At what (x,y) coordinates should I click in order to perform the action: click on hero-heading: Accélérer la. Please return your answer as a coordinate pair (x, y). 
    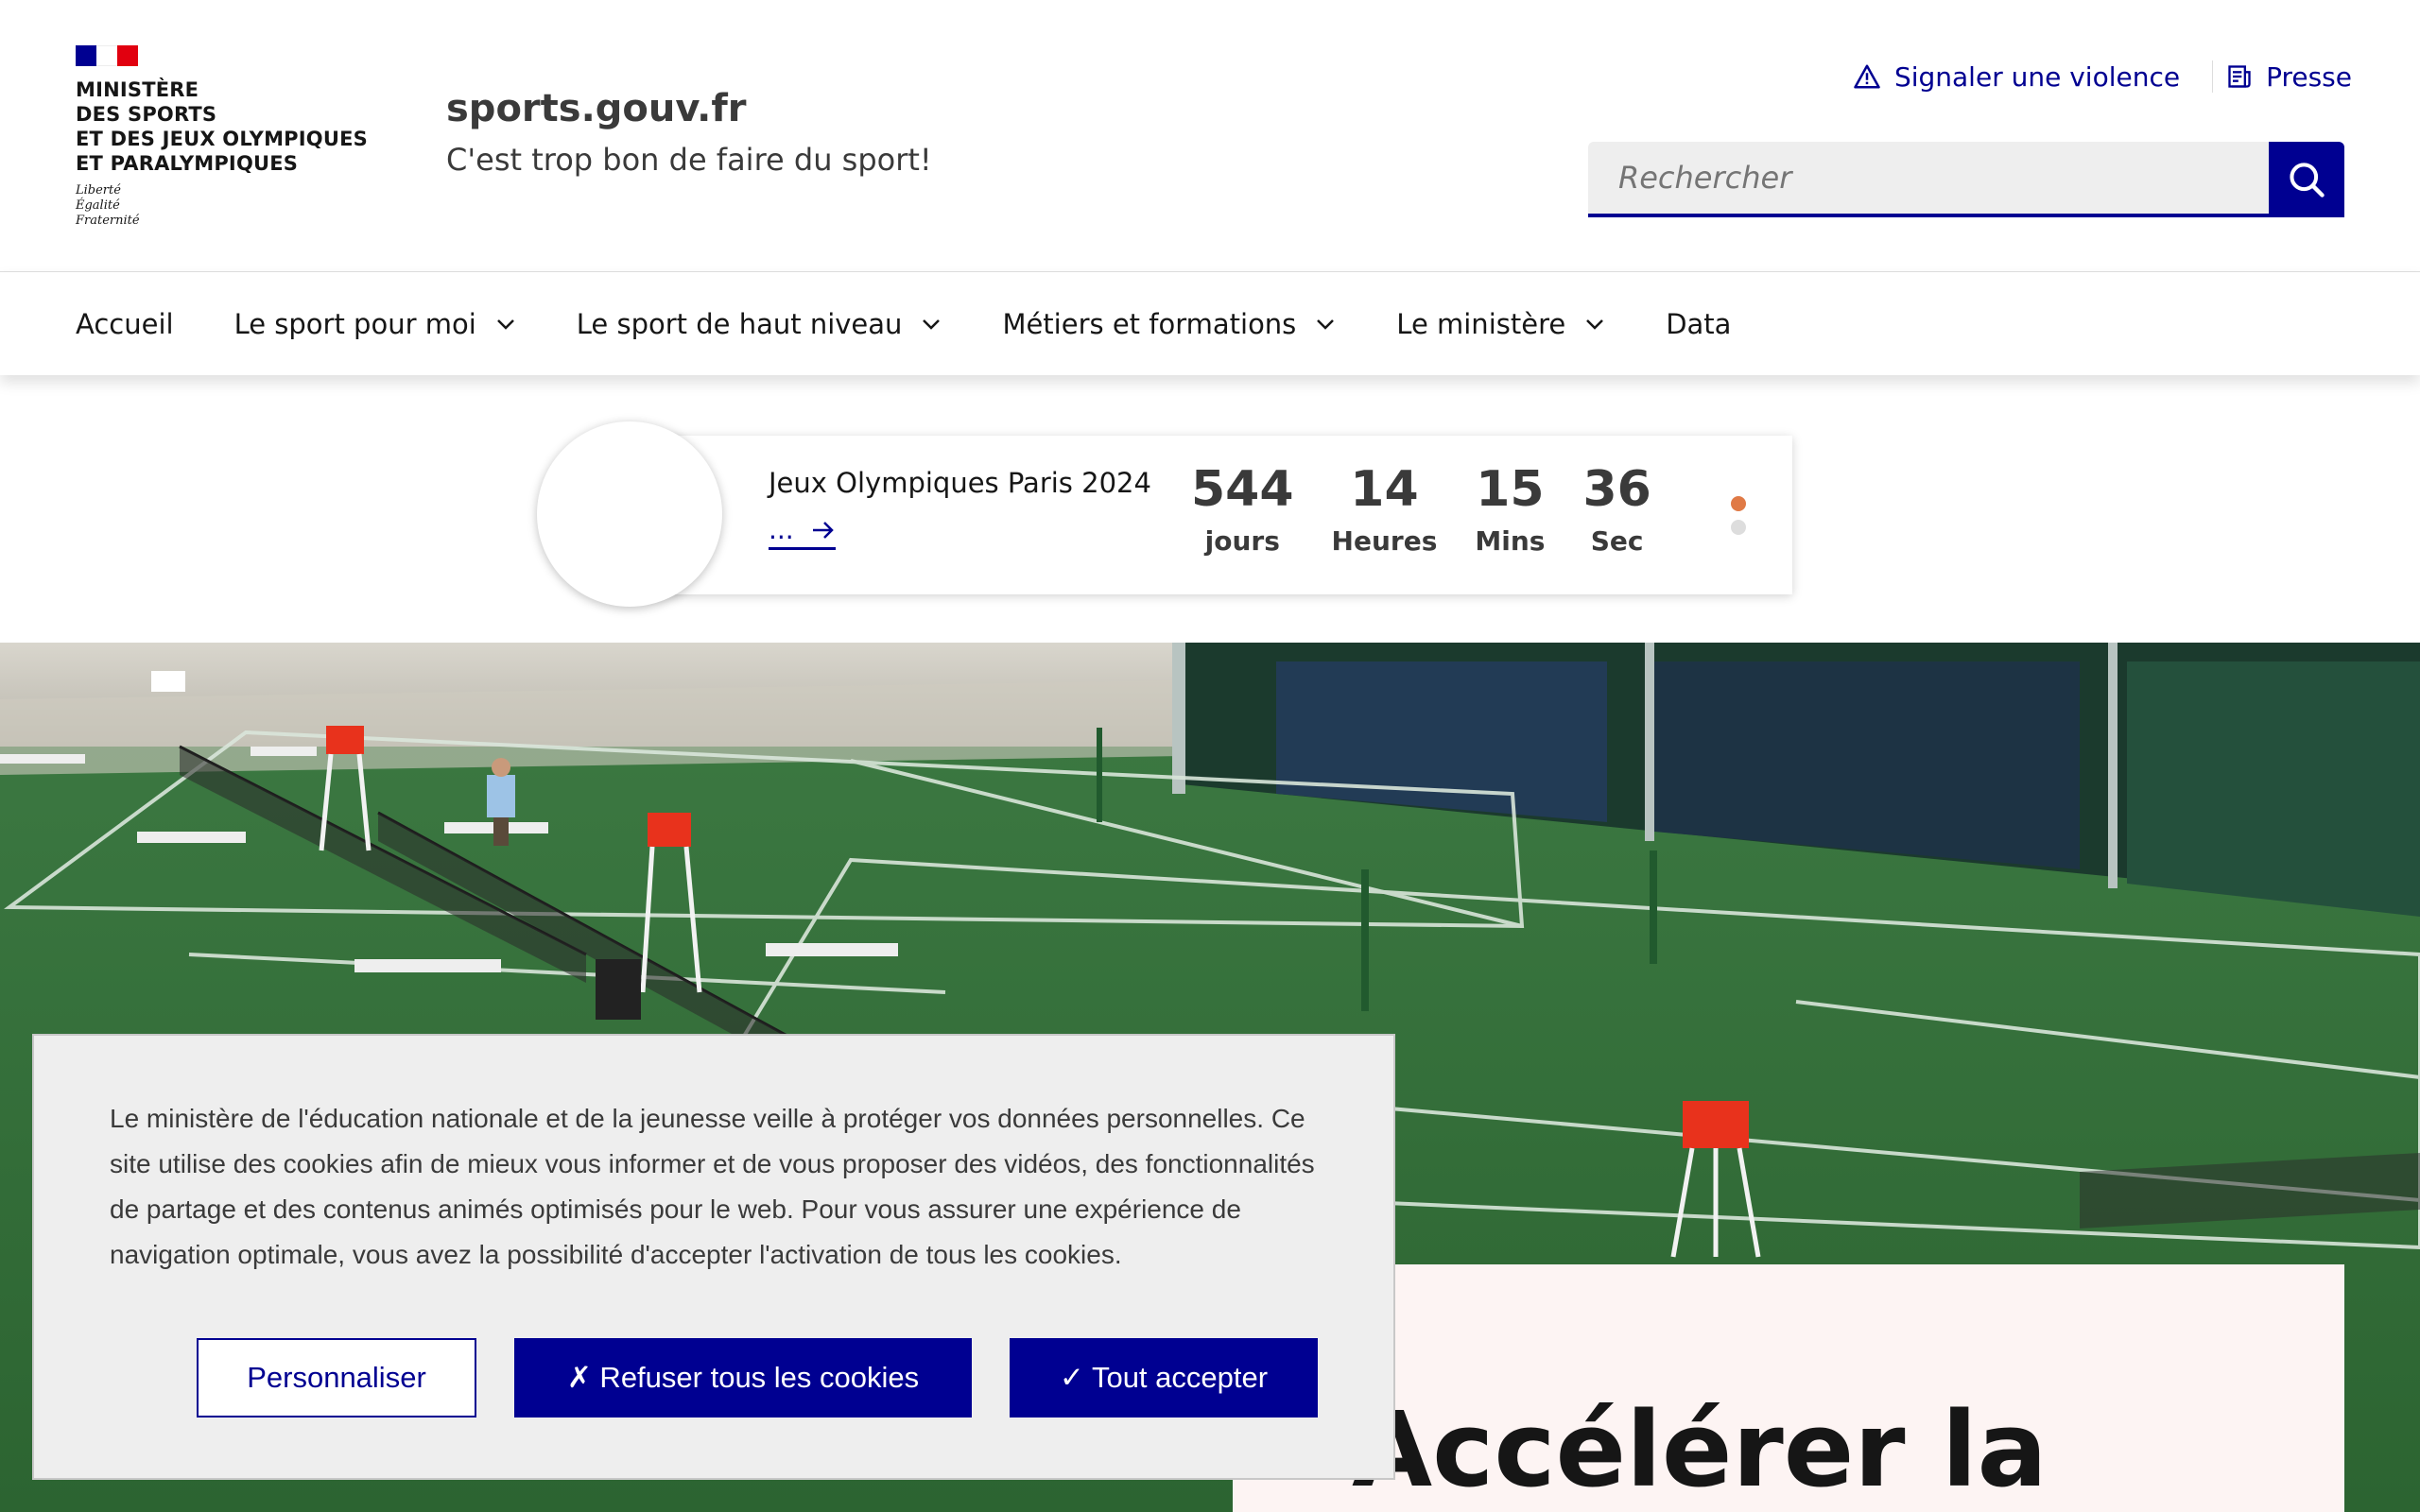
    Looking at the image, I should click on (1700, 1449).